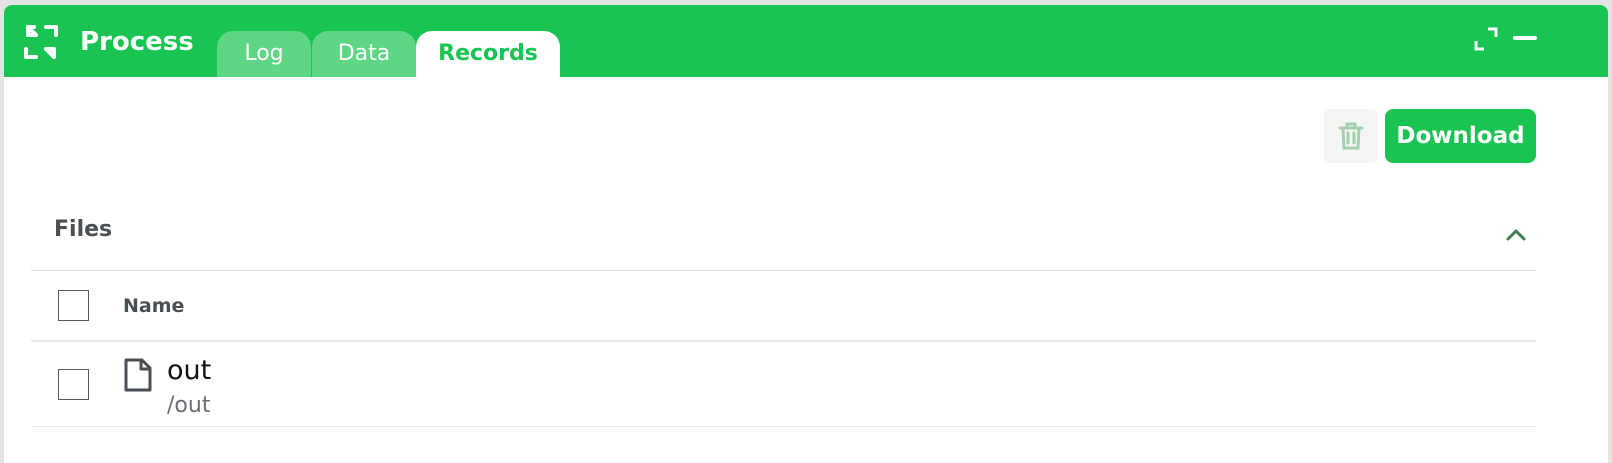 The width and height of the screenshot is (1612, 463). I want to click on expand-icon, so click(1486, 39).